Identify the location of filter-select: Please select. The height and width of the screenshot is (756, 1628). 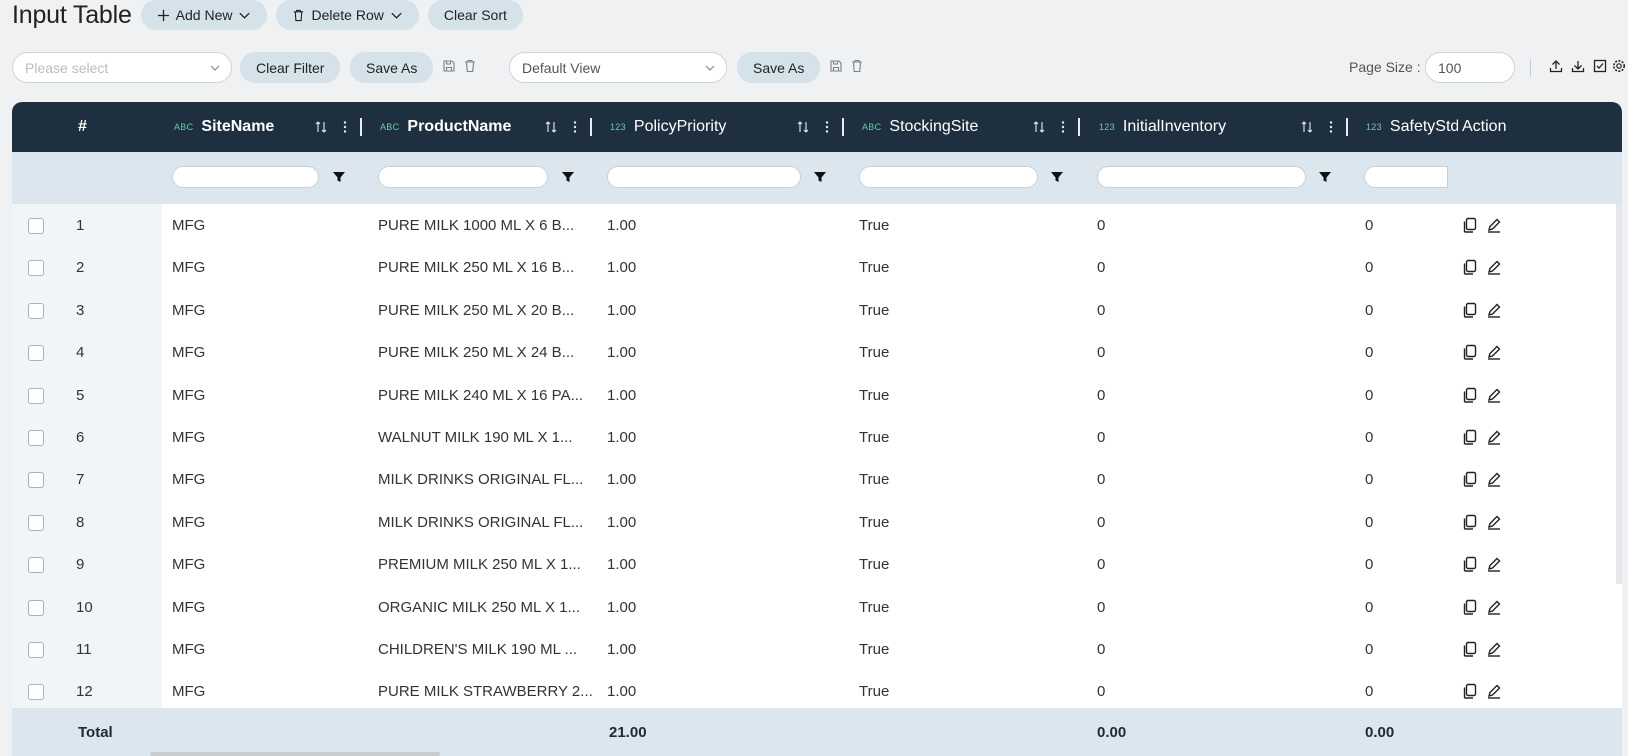
(122, 67).